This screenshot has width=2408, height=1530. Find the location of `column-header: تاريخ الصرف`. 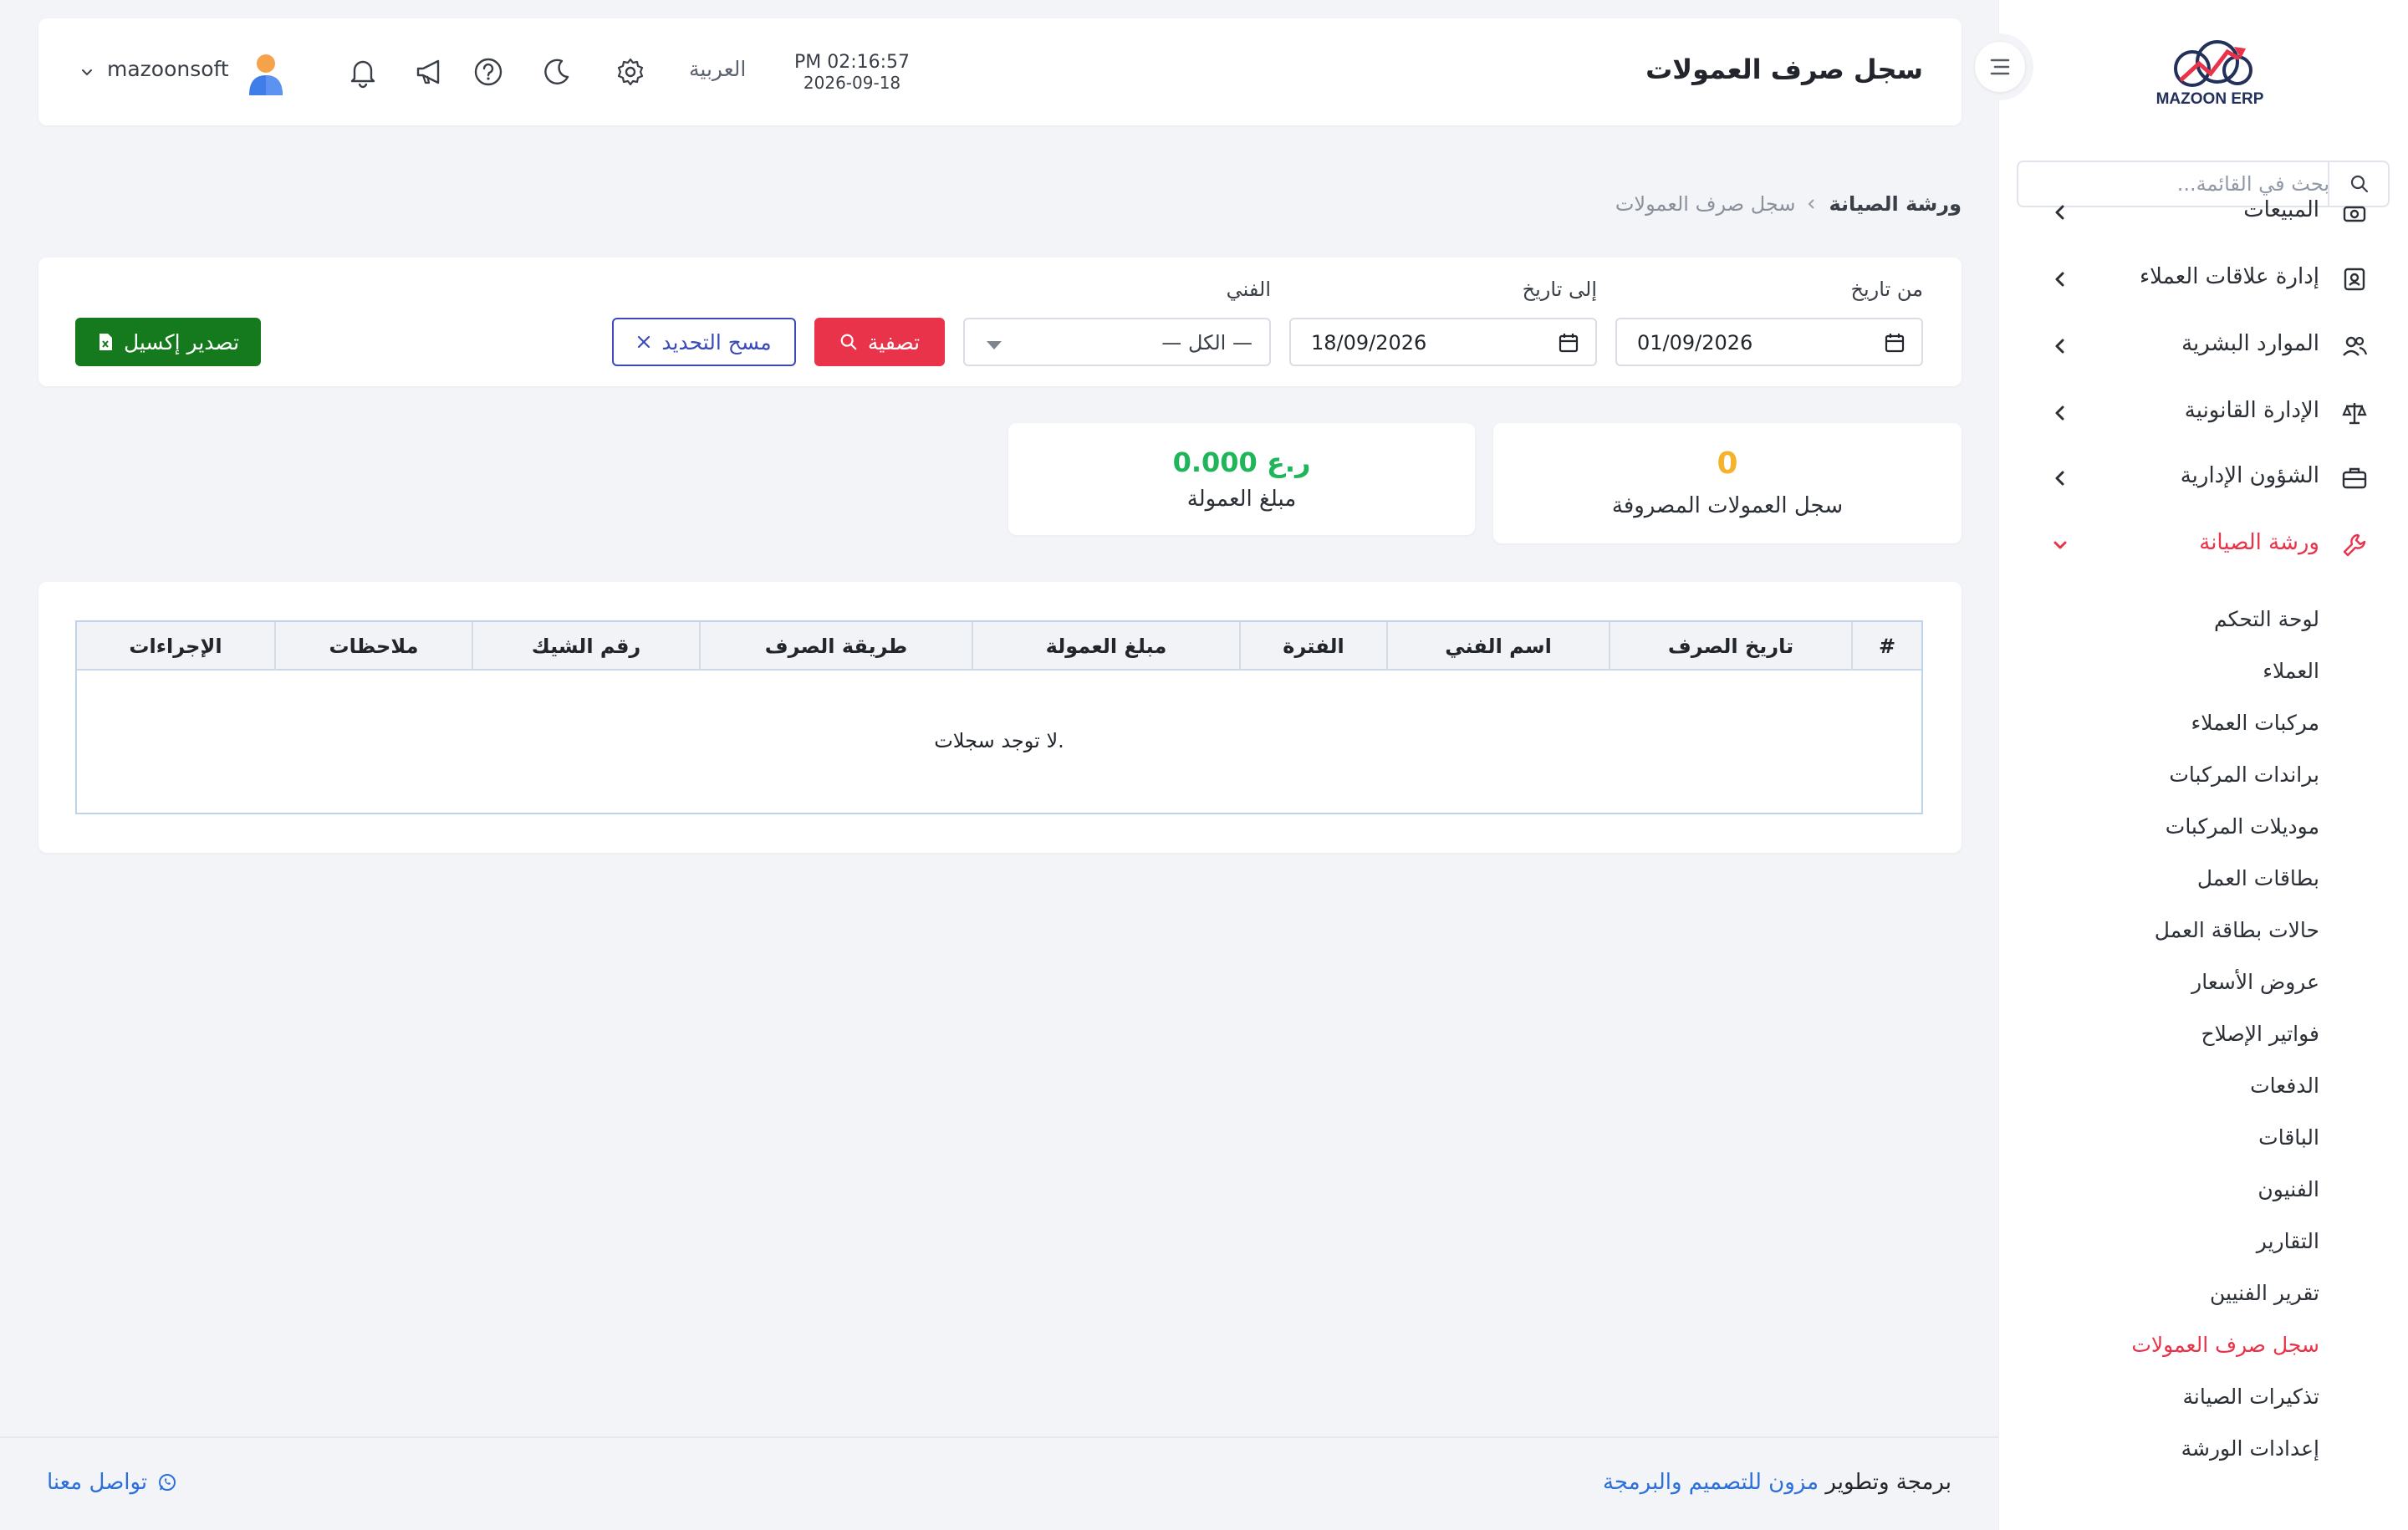

column-header: تاريخ الصرف is located at coordinates (1730, 646).